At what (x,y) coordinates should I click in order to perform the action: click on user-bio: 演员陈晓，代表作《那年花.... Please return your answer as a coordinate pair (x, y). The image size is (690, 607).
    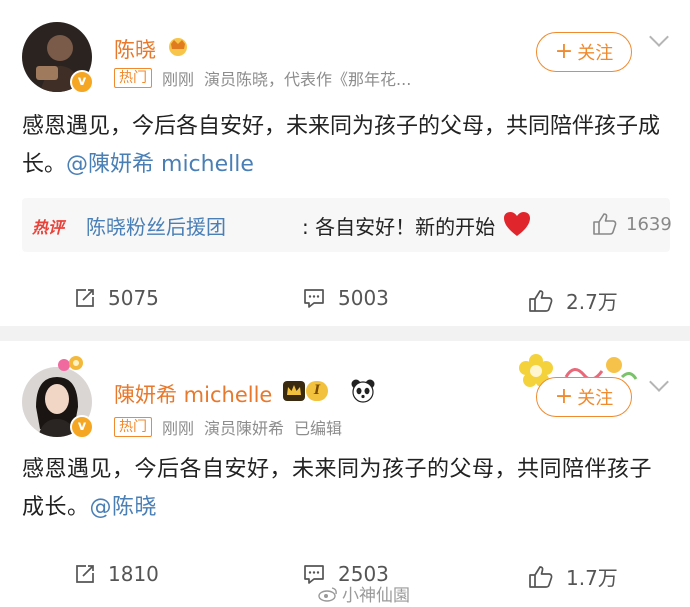
    Looking at the image, I should click on (308, 79).